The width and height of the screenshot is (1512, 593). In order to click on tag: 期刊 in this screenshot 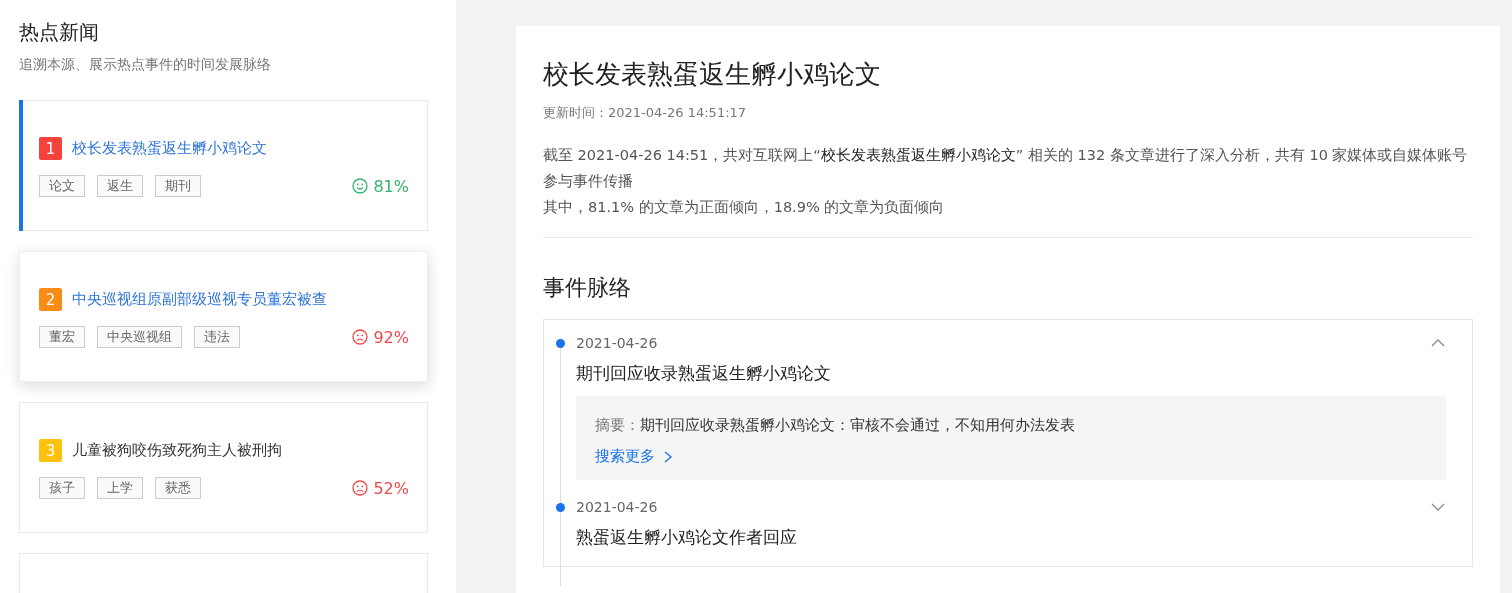, I will do `click(178, 186)`.